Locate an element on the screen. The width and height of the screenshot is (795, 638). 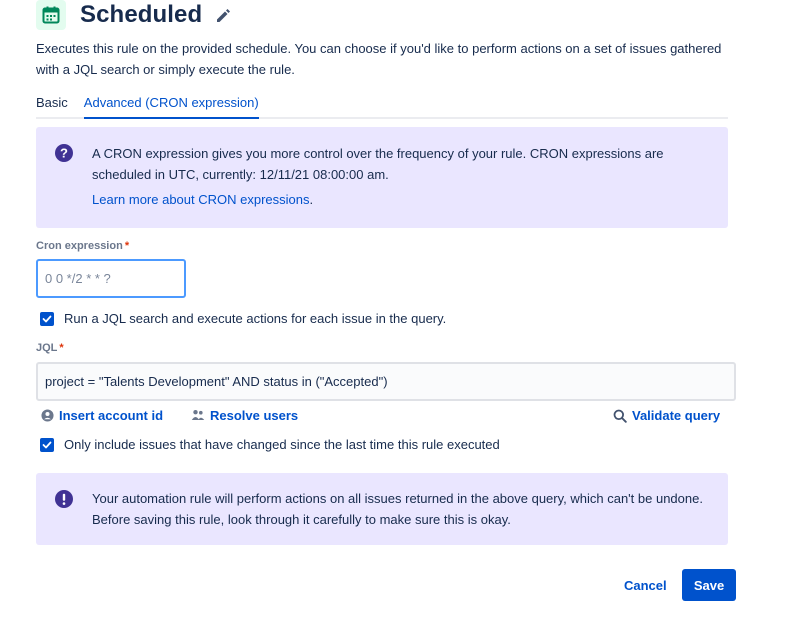
learn-more-cron-link: Learn more about CRON expressions. is located at coordinates (202, 199).